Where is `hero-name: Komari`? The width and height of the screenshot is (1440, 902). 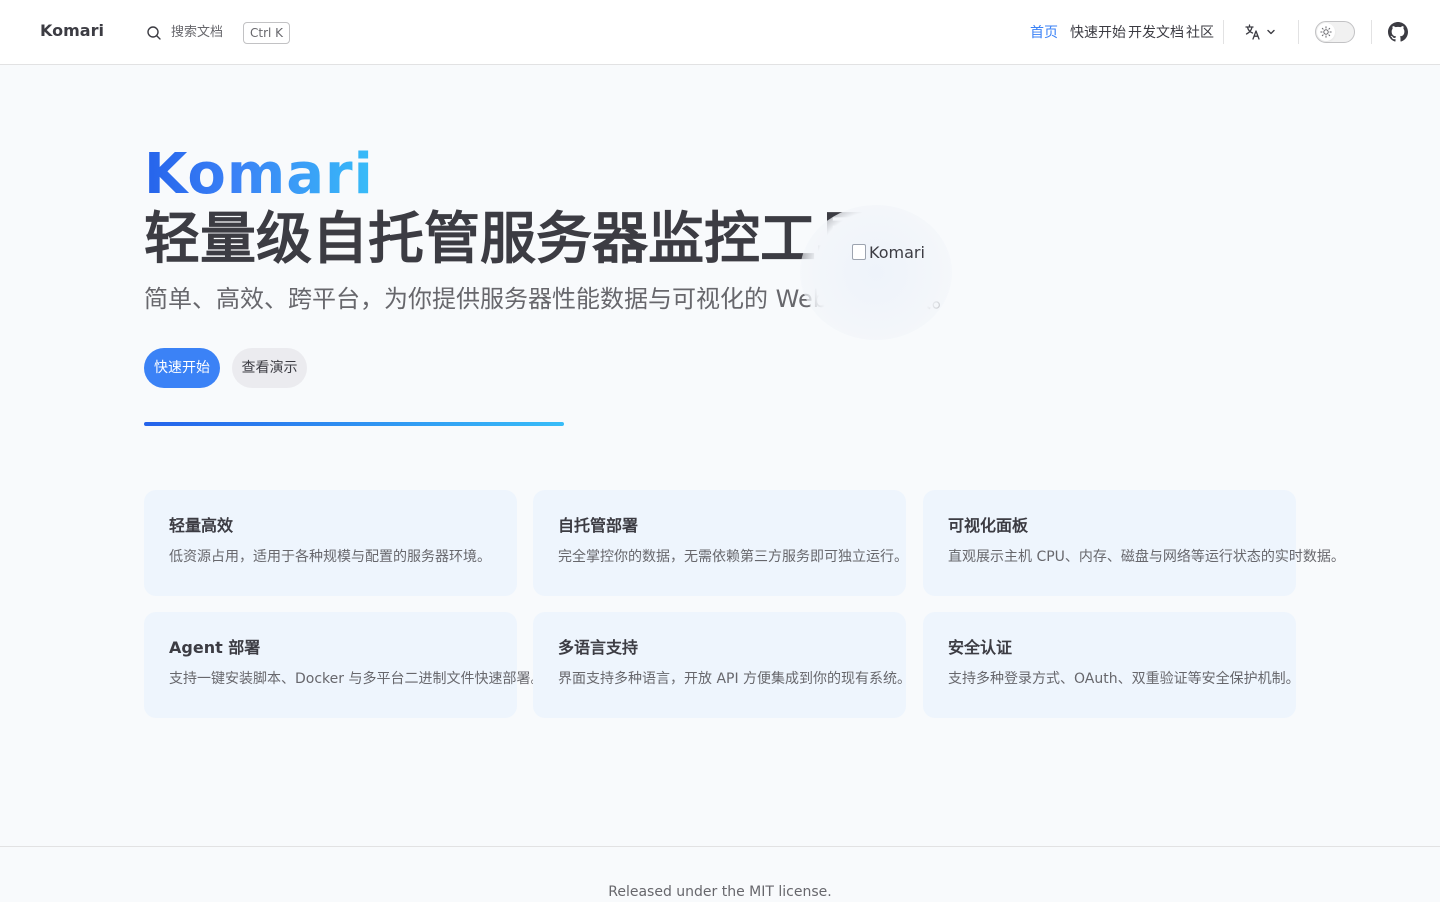
hero-name: Komari is located at coordinates (259, 174).